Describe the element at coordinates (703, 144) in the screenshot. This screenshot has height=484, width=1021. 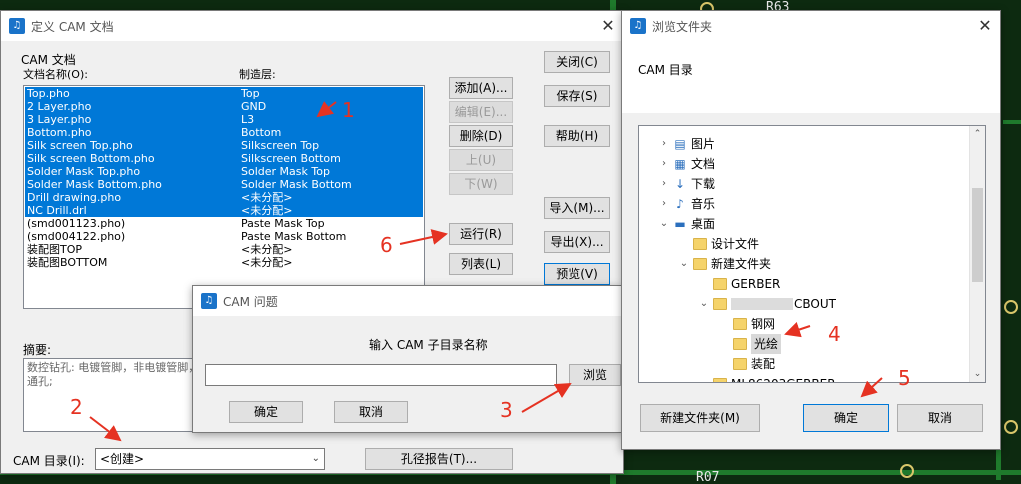
I see `folder-label: 图片` at that location.